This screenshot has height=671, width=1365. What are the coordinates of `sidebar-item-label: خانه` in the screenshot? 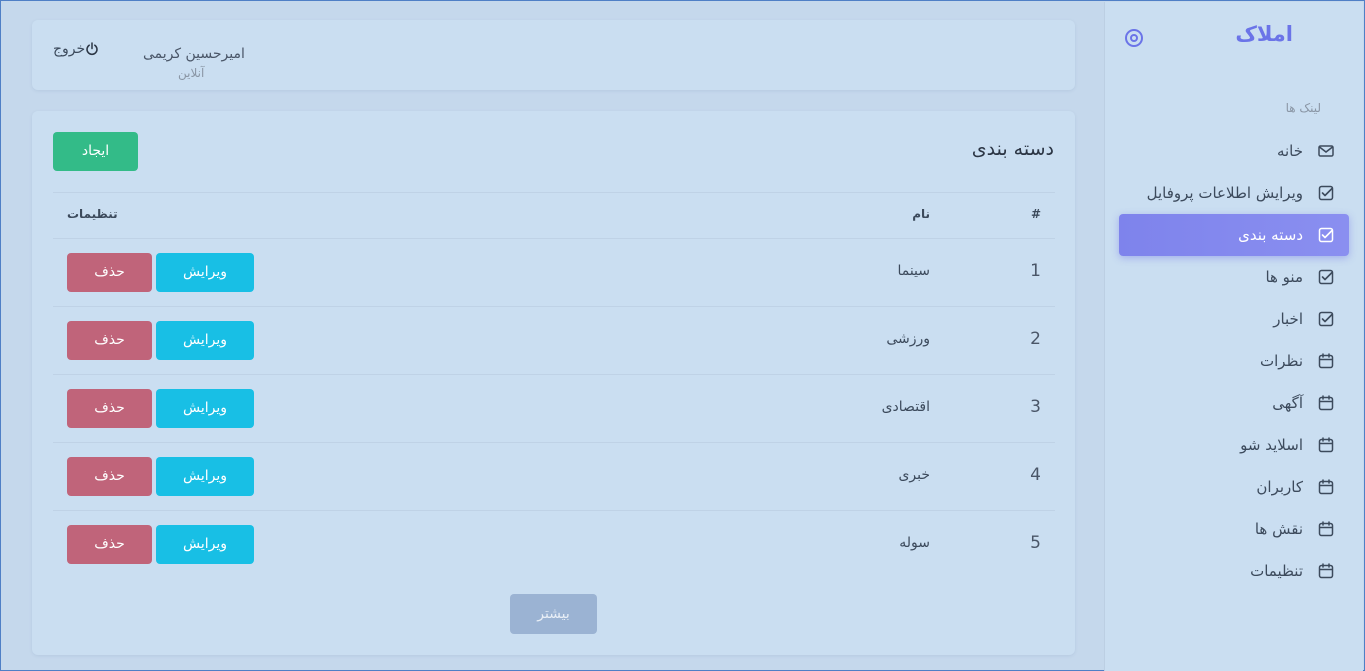 It's located at (1289, 151).